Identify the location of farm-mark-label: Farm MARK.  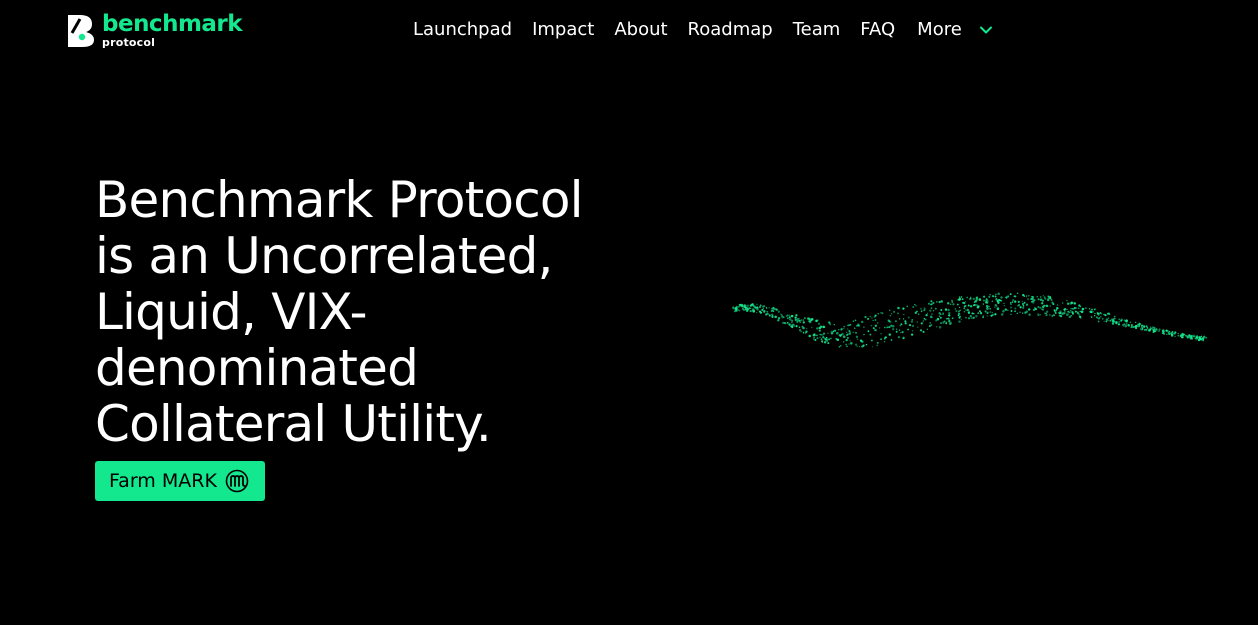
(163, 481).